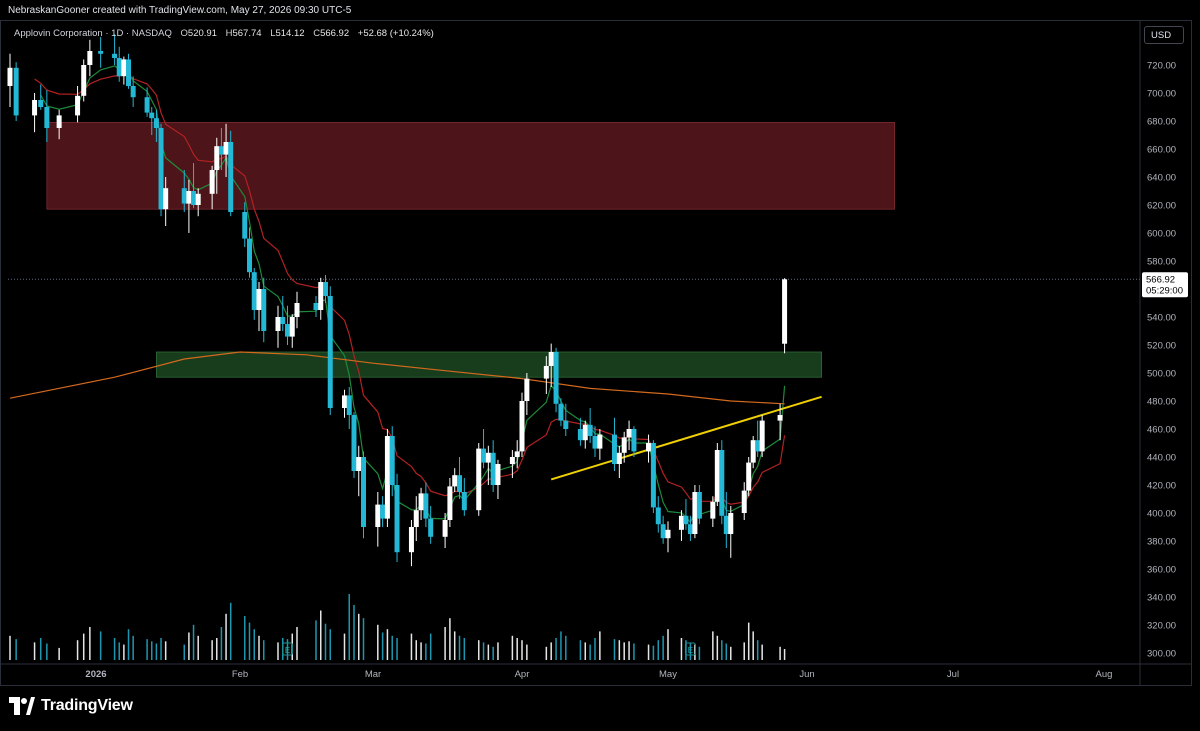 The height and width of the screenshot is (731, 1200). What do you see at coordinates (1164, 35) in the screenshot?
I see `currency-button: USD` at bounding box center [1164, 35].